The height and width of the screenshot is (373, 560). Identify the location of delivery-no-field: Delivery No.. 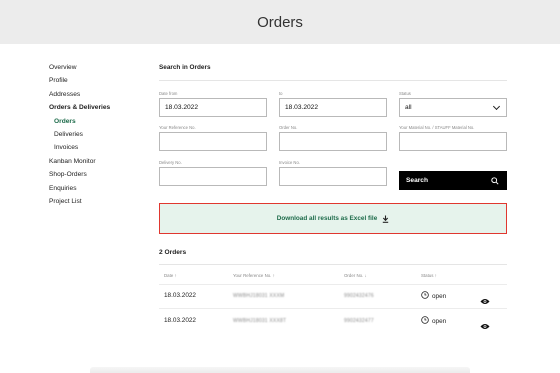
(213, 173).